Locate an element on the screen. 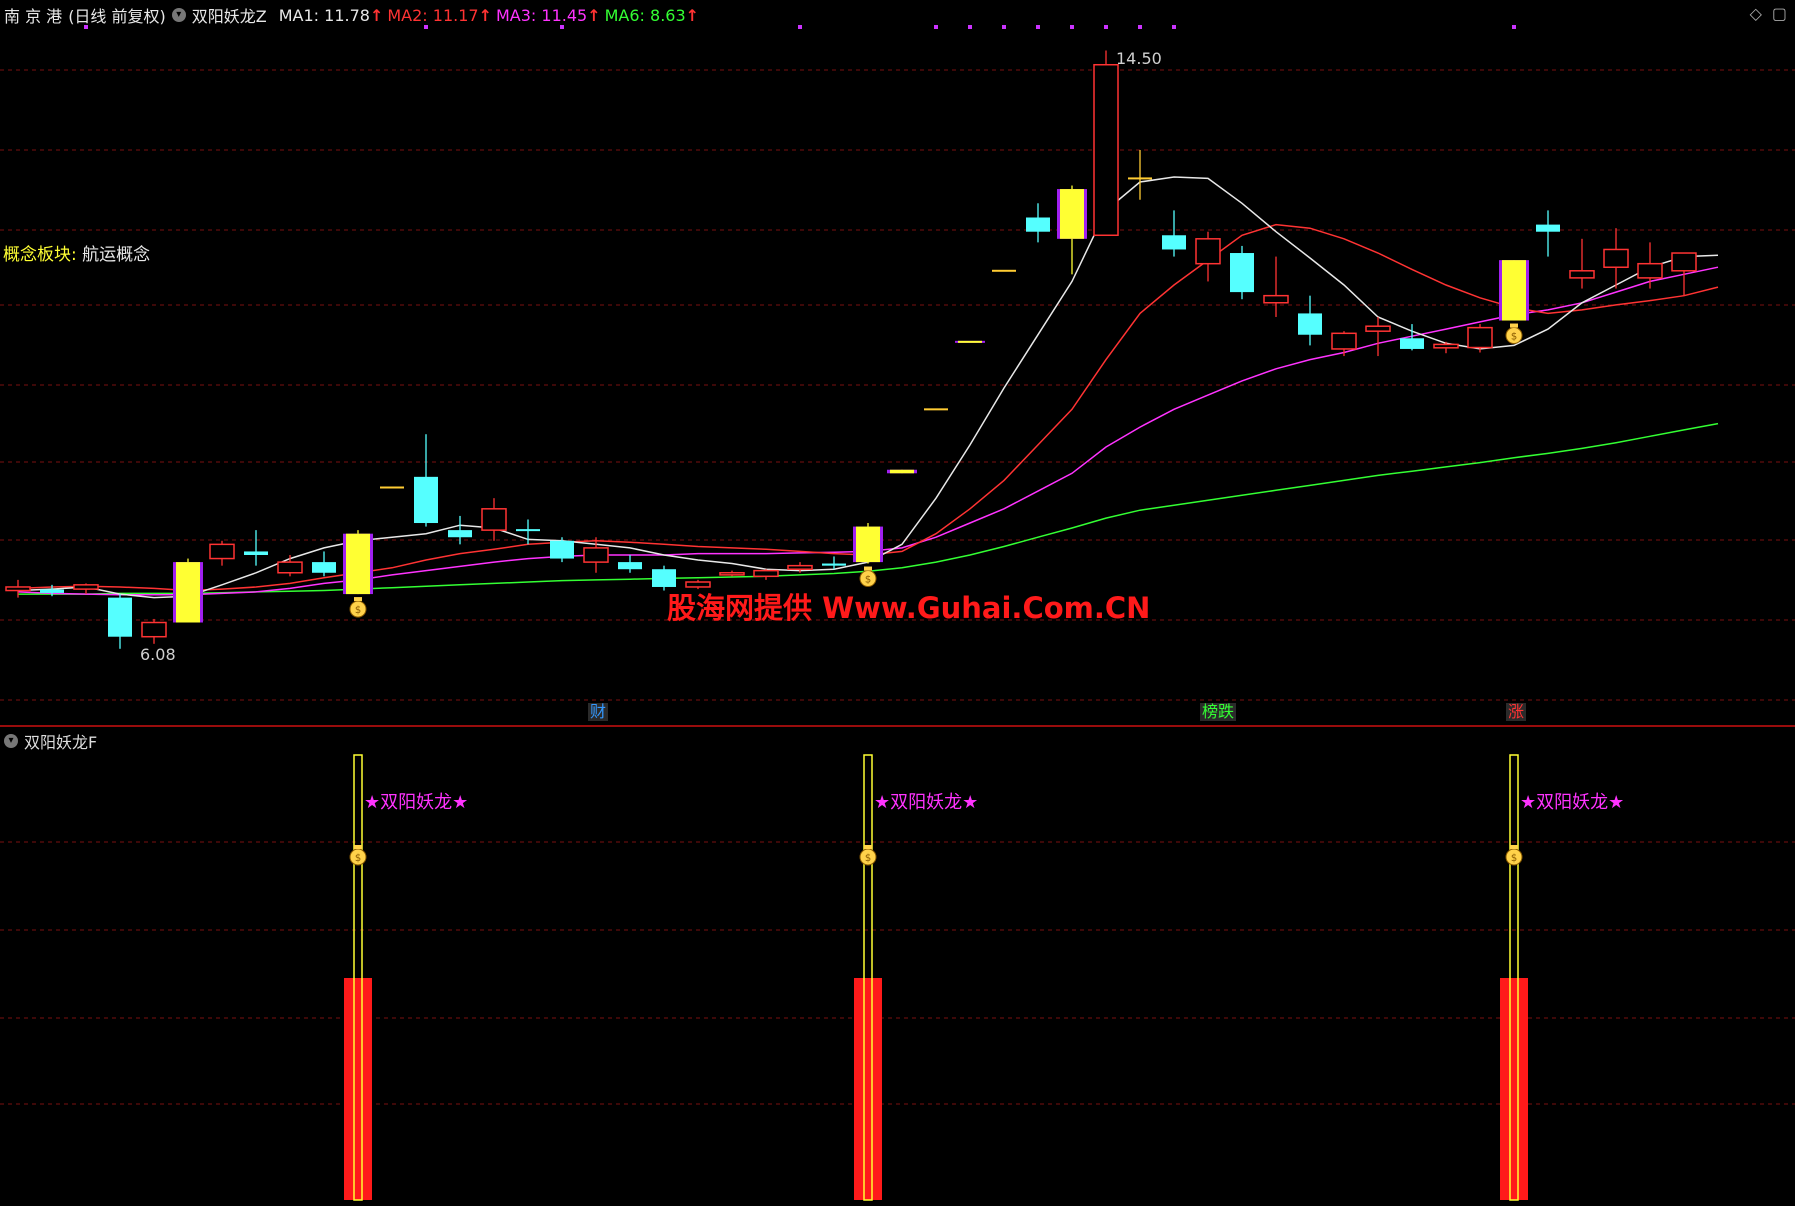  high-price-label: 14.50 is located at coordinates (1139, 58).